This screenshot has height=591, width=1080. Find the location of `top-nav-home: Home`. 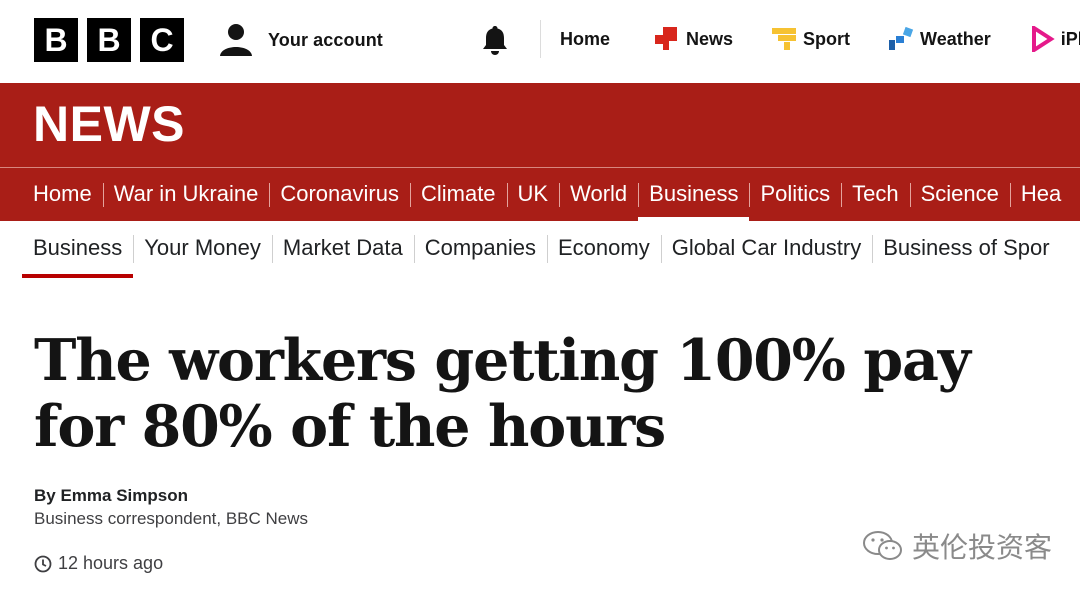

top-nav-home: Home is located at coordinates (585, 39).